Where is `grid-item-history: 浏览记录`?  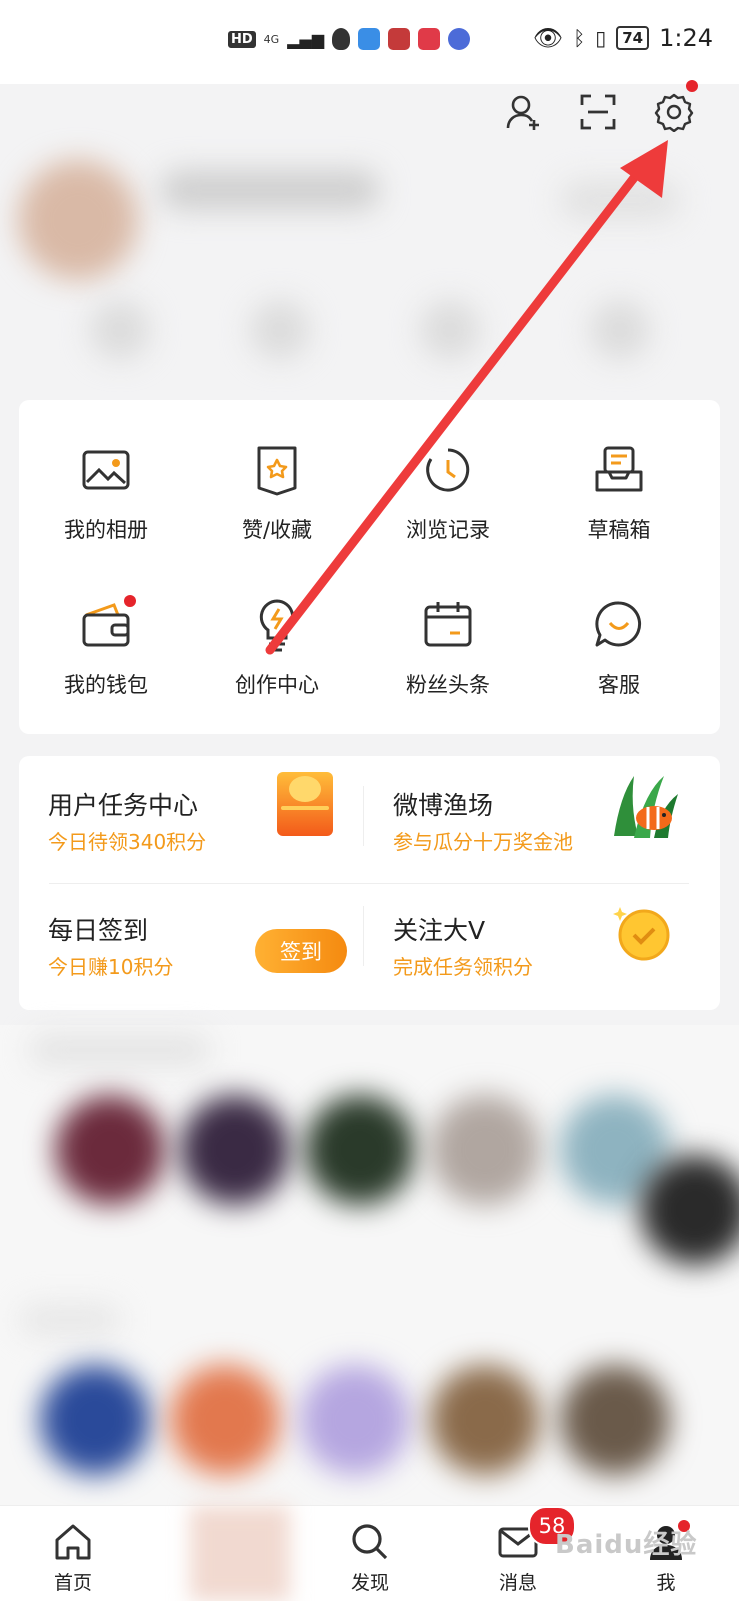 grid-item-history: 浏览记录 is located at coordinates (448, 471).